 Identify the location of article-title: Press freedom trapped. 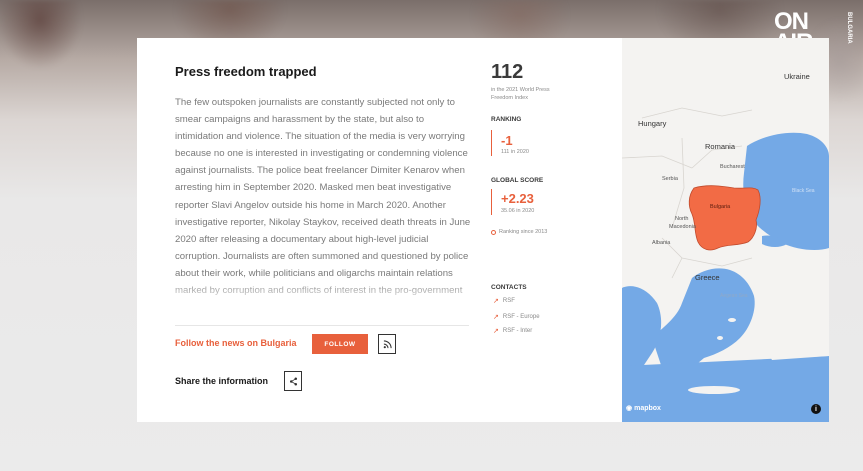
(246, 71).